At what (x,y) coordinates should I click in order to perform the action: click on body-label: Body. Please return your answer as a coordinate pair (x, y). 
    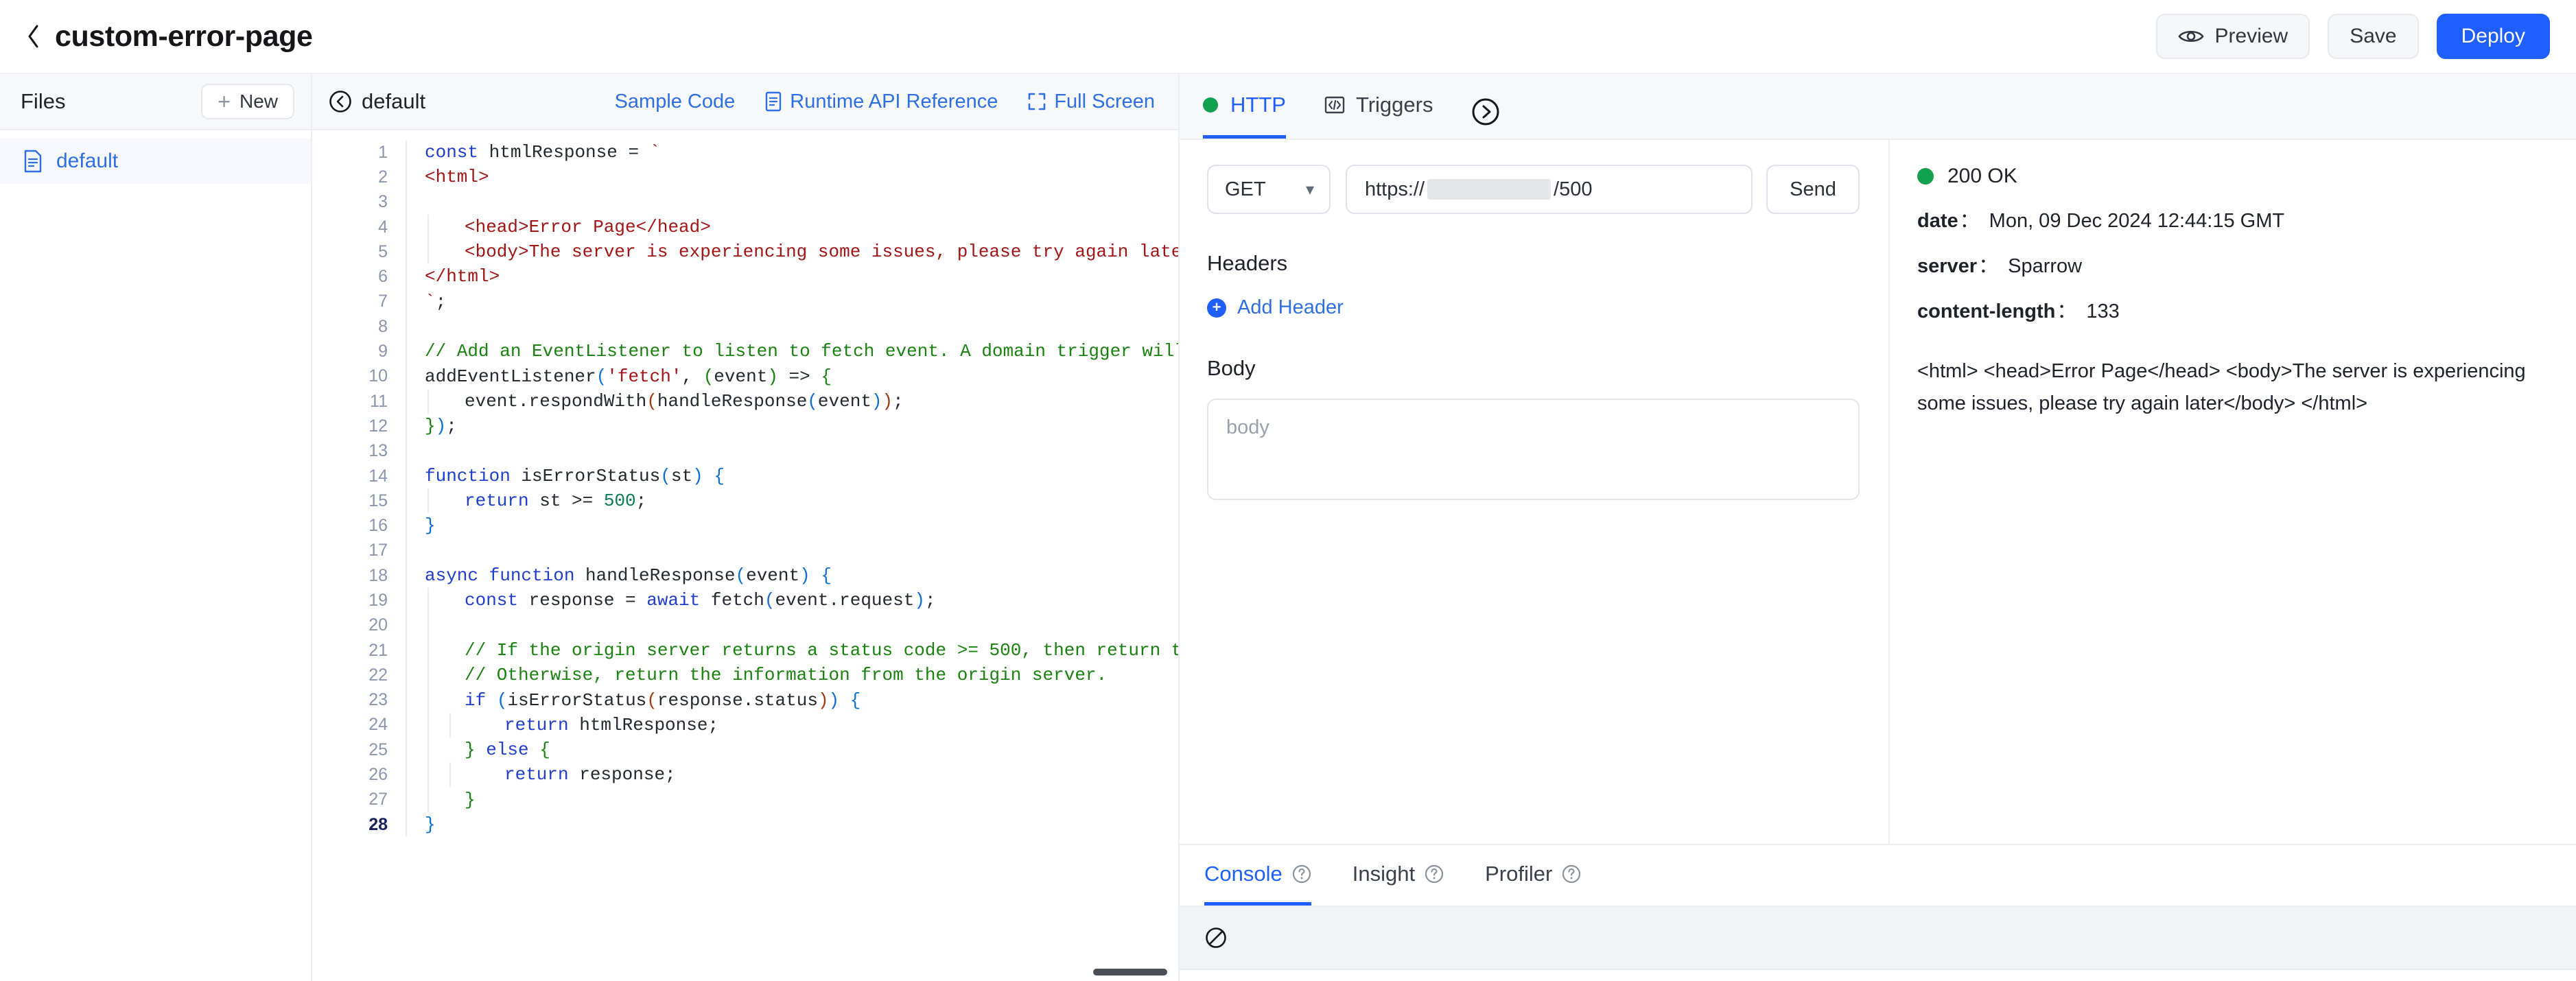
    Looking at the image, I should click on (1231, 368).